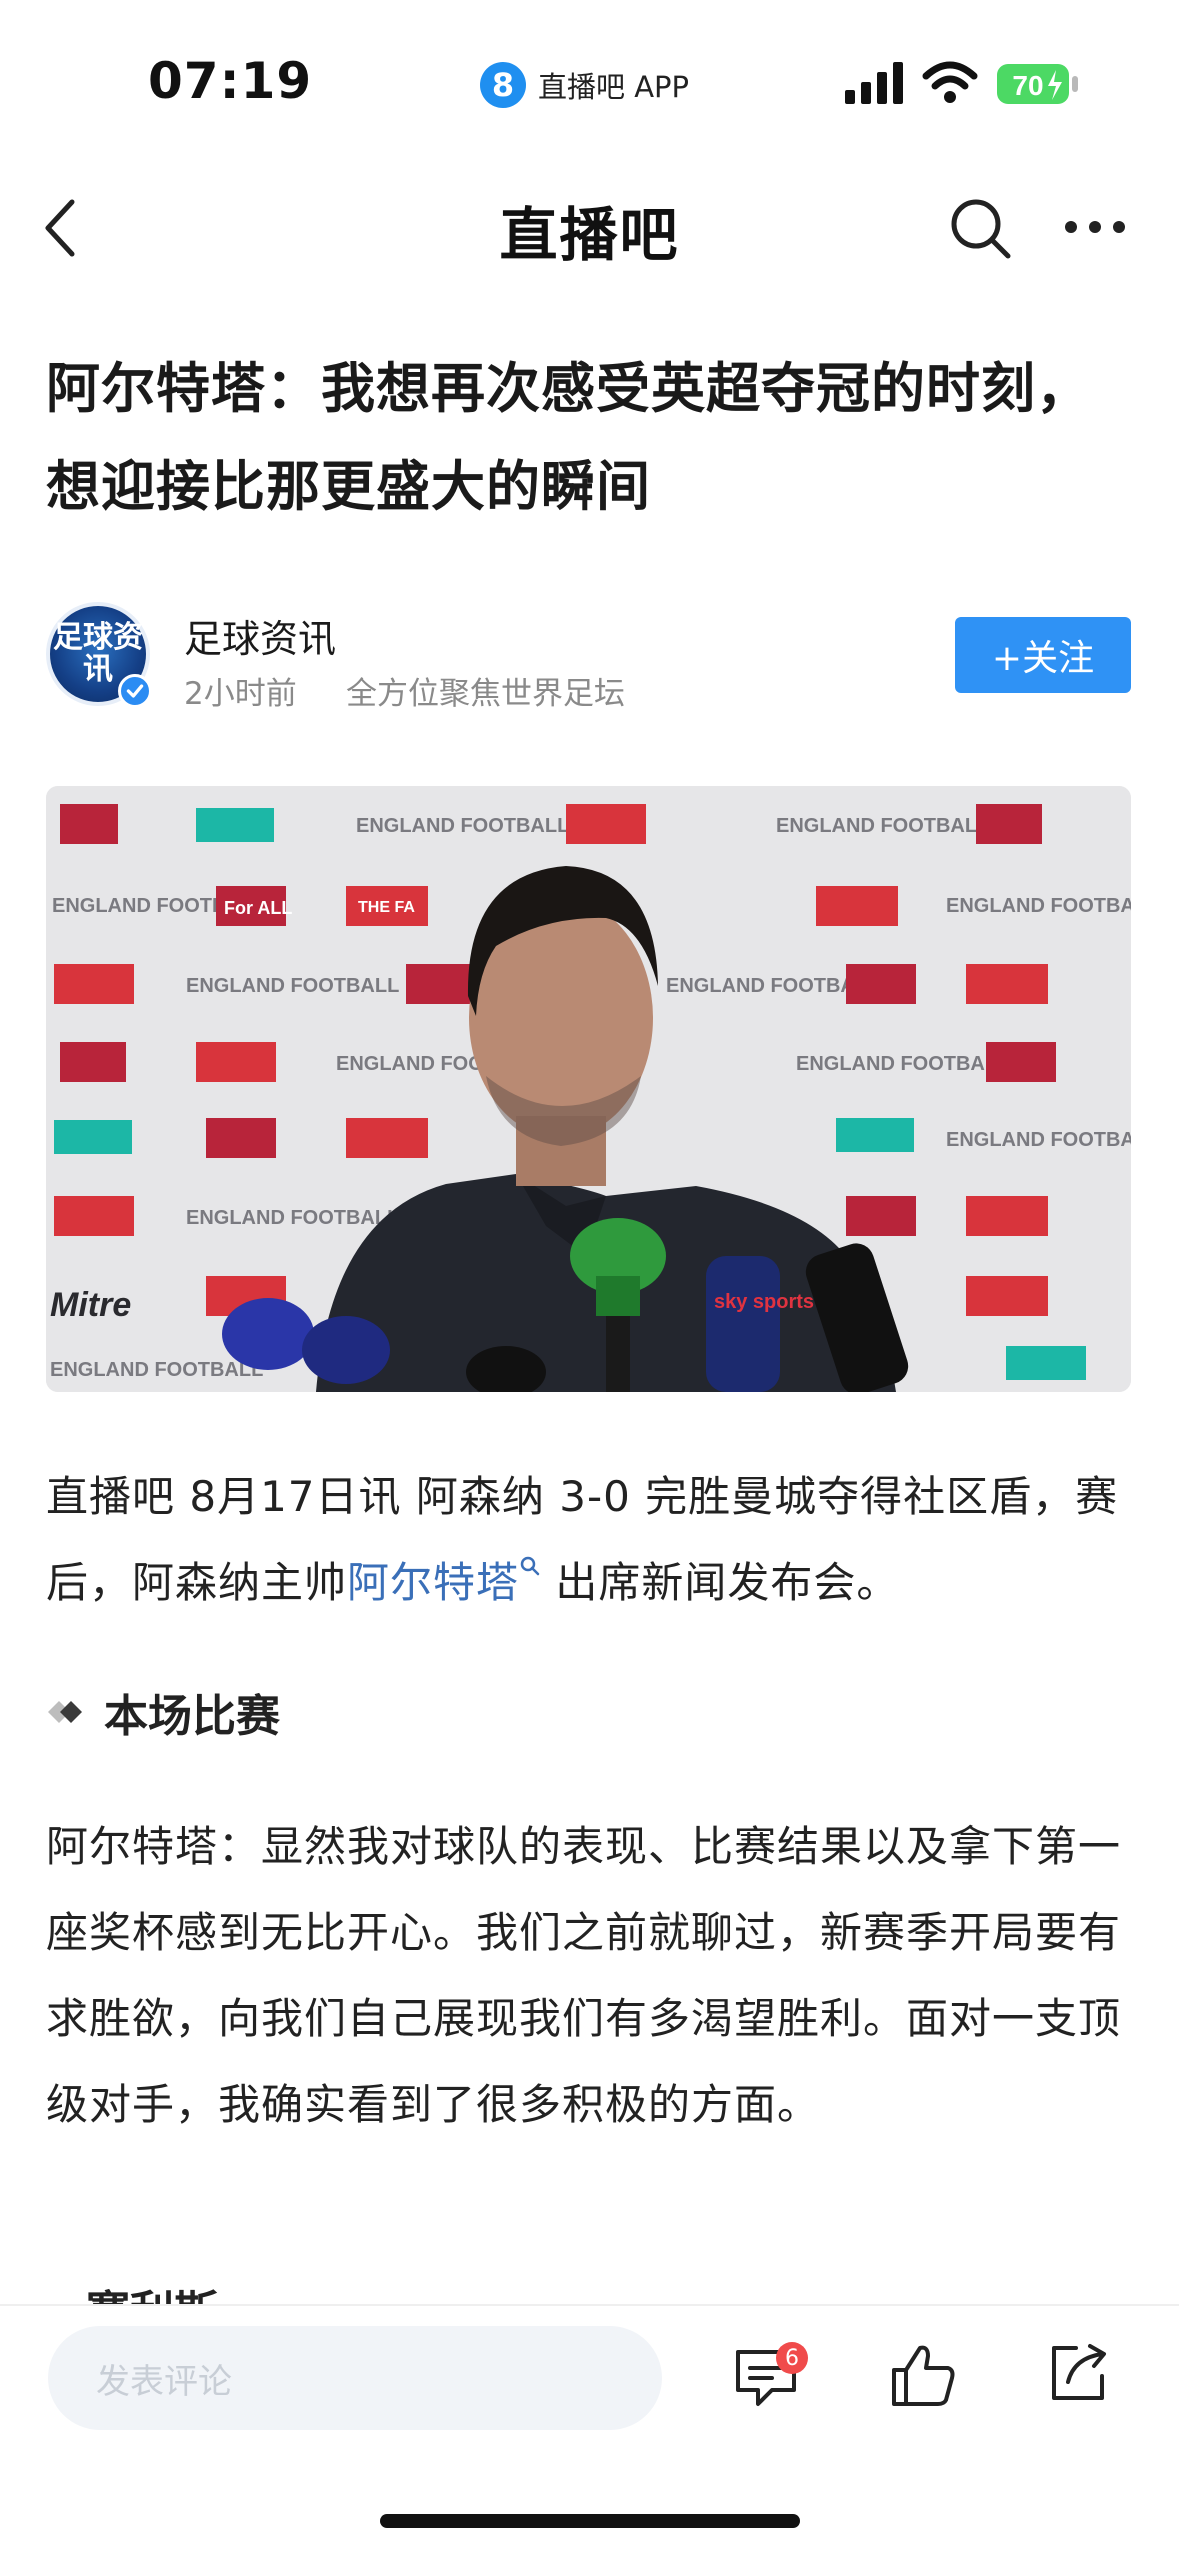 The image size is (1179, 2558). Describe the element at coordinates (240, 694) in the screenshot. I see `post-time: 2小时前` at that location.